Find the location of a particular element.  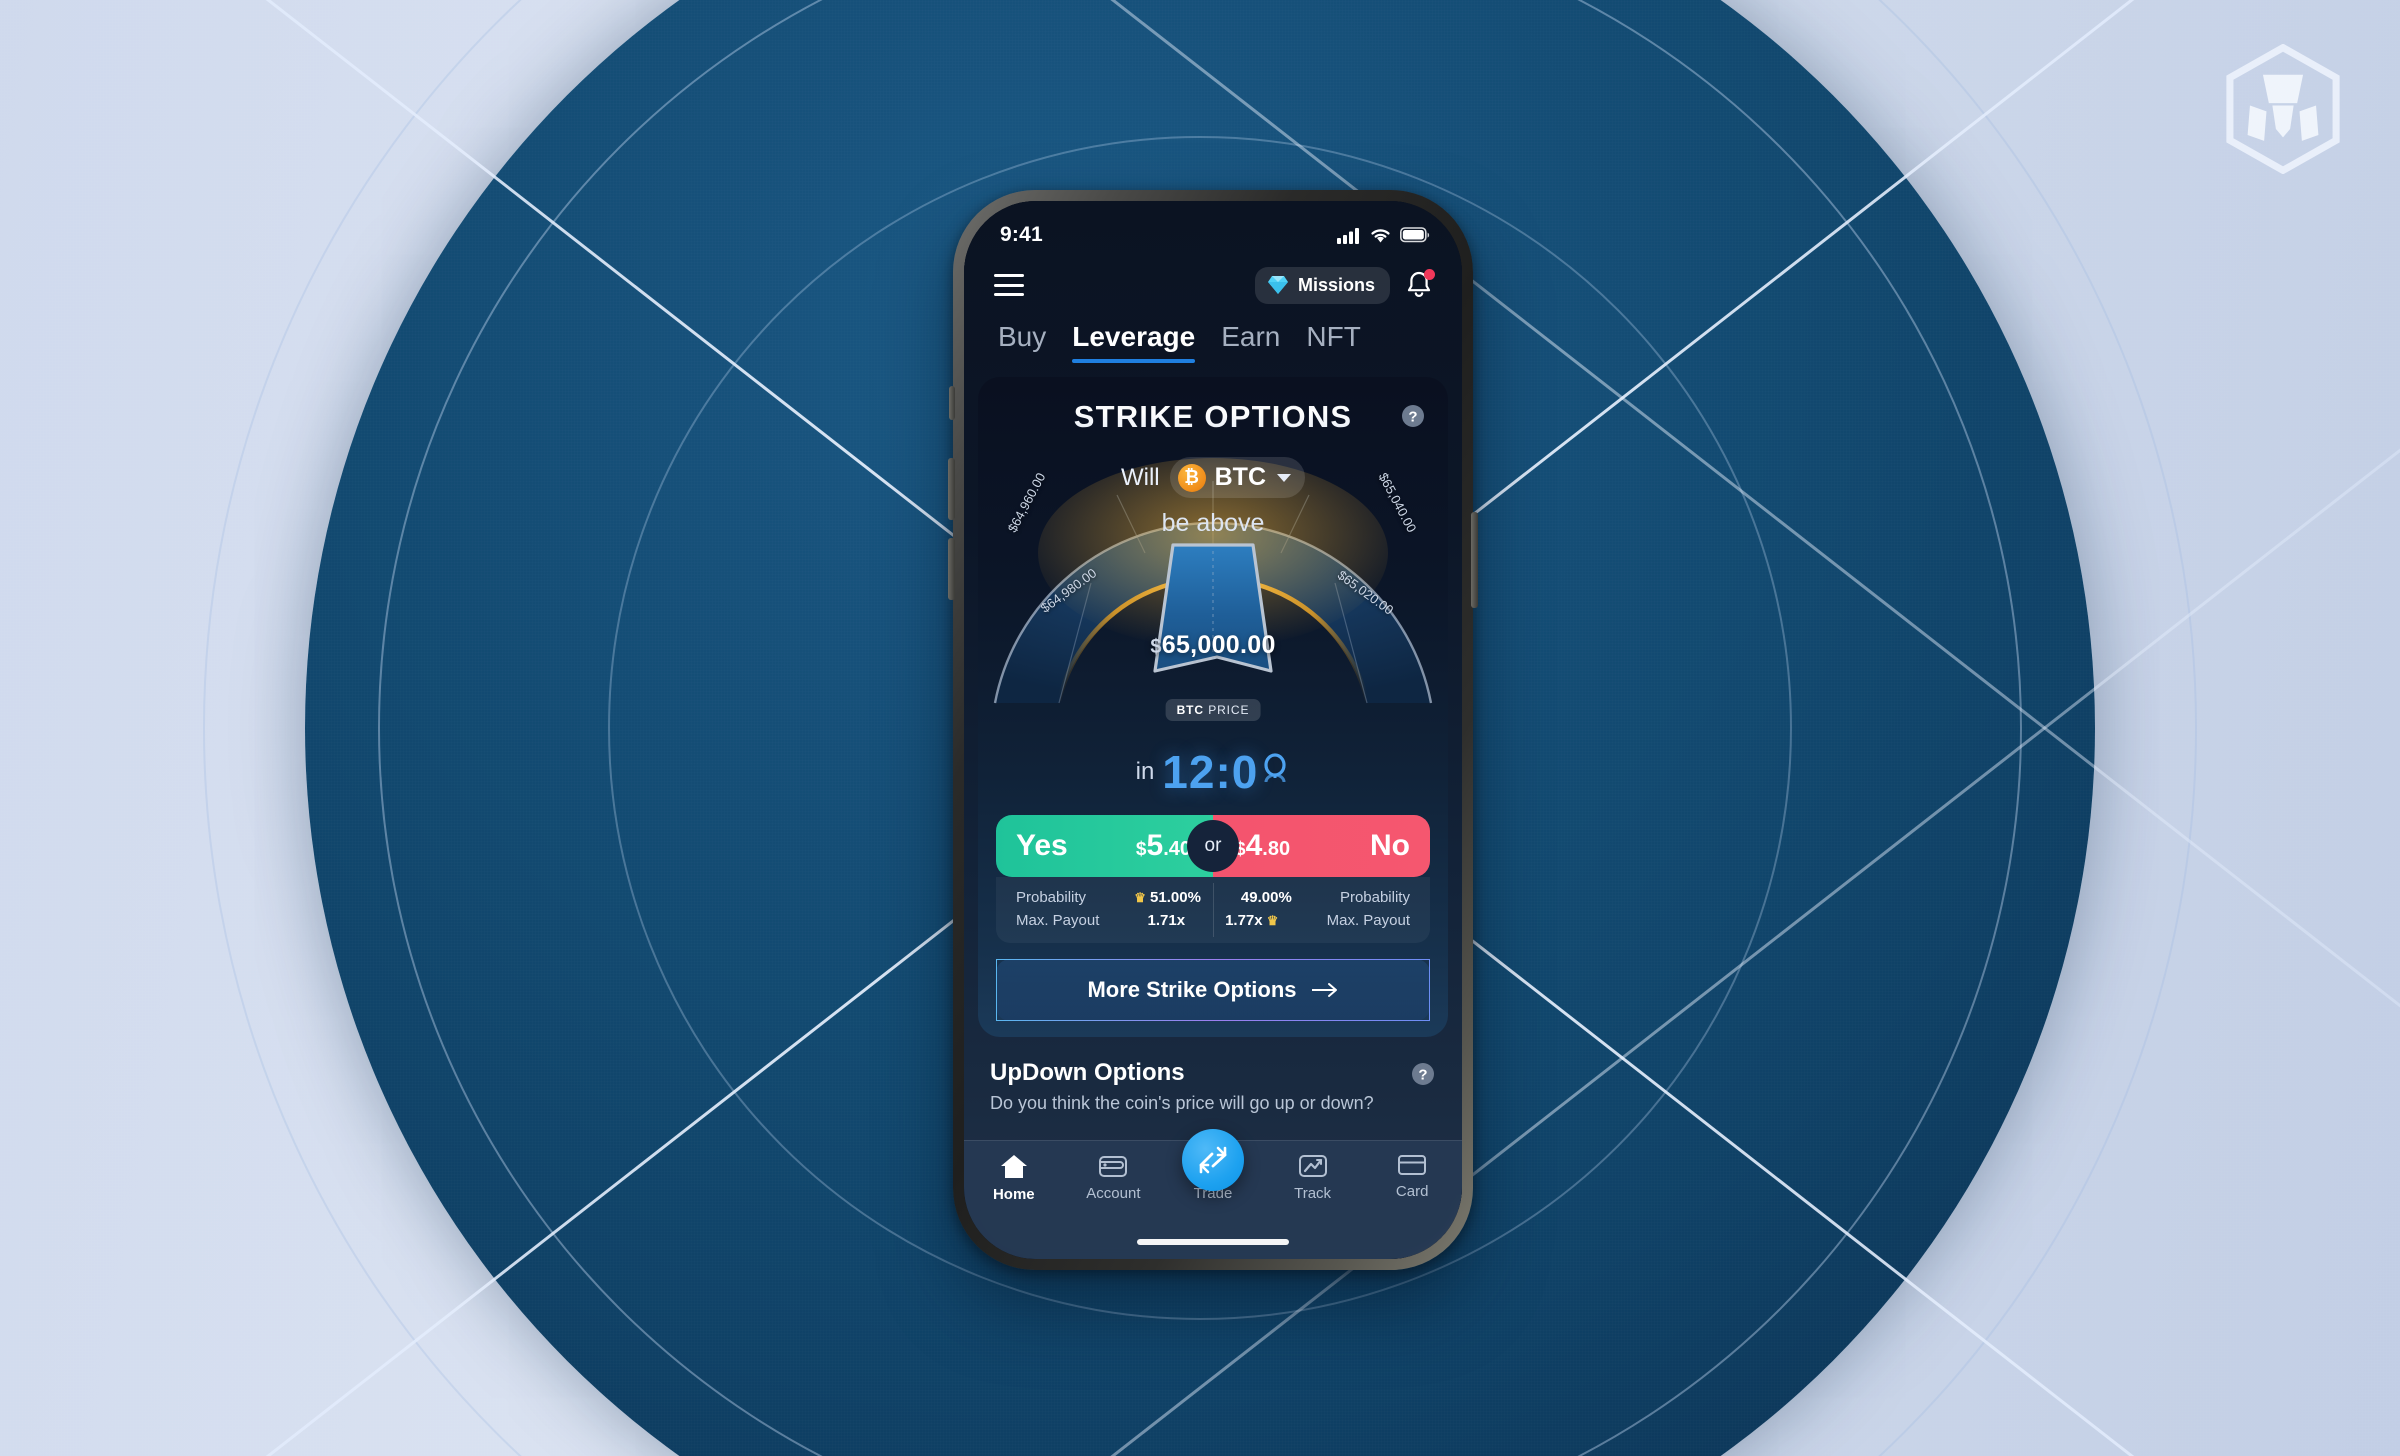

probability-values: ♛ 51.00% 49.00% is located at coordinates (1213, 897).